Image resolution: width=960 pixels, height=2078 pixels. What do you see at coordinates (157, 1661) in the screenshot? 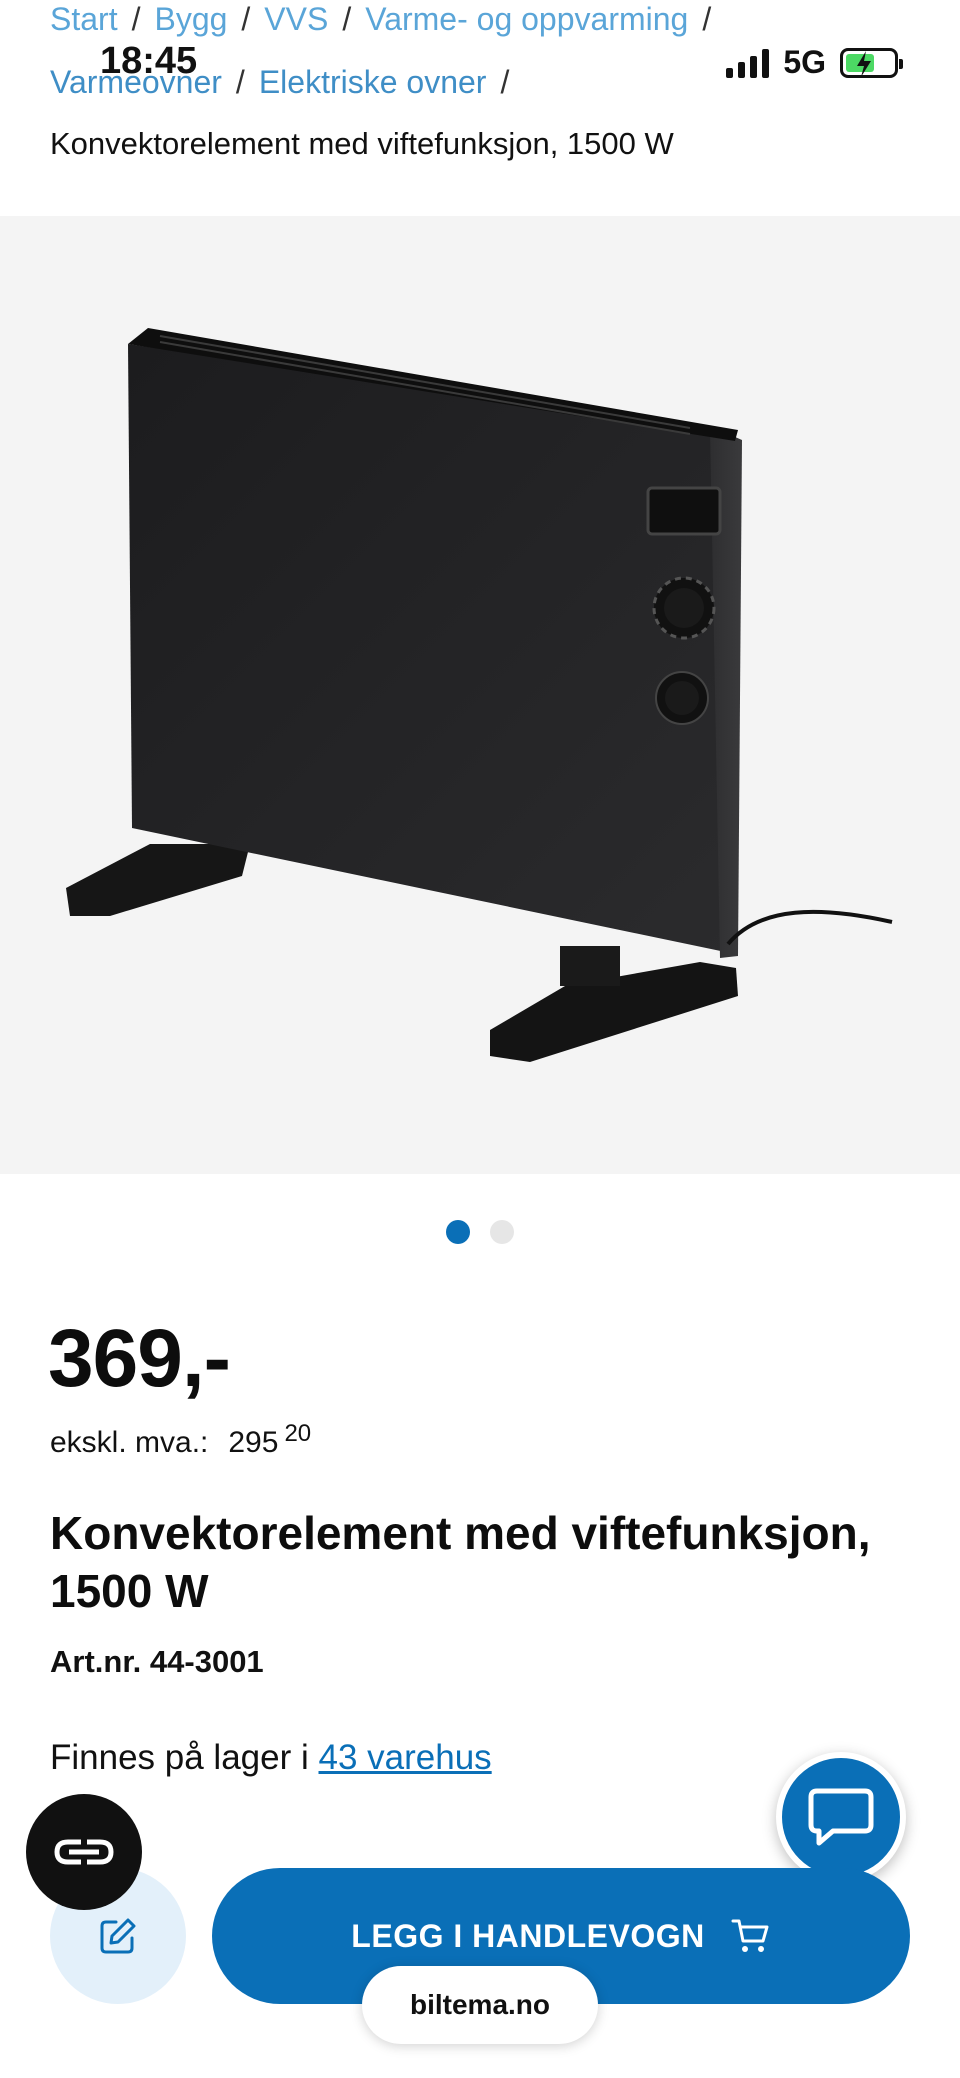
I see `article-number: Art.nr. 44-3001` at bounding box center [157, 1661].